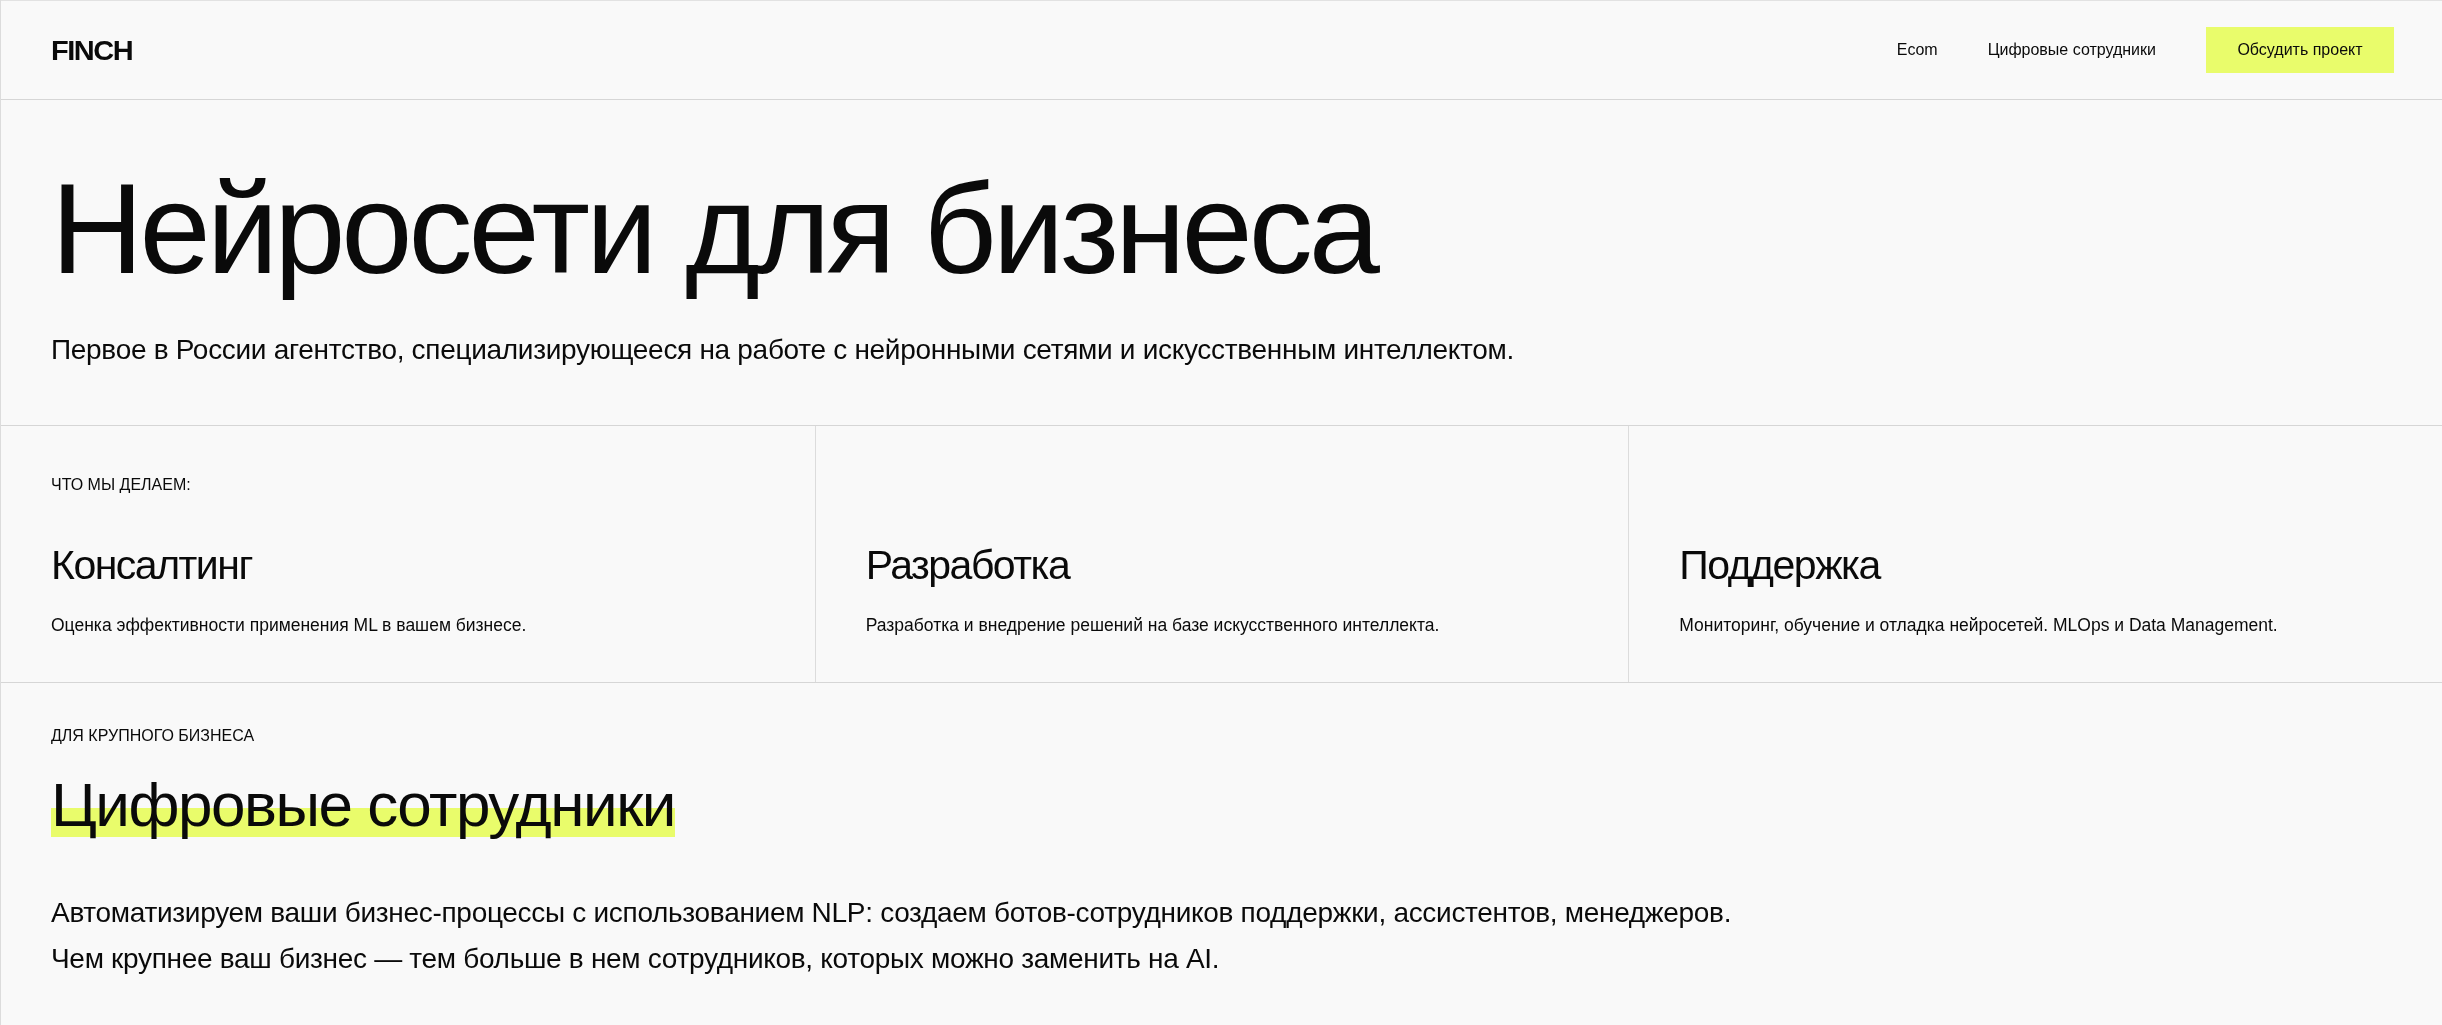 The image size is (2442, 1025). What do you see at coordinates (892, 913) in the screenshot?
I see `feature-text: Автоматизируем ваши бизнес-процессы с использованием NLP: создаем ботов-сотрудников поддержки, ассистентов, менеджеров.` at bounding box center [892, 913].